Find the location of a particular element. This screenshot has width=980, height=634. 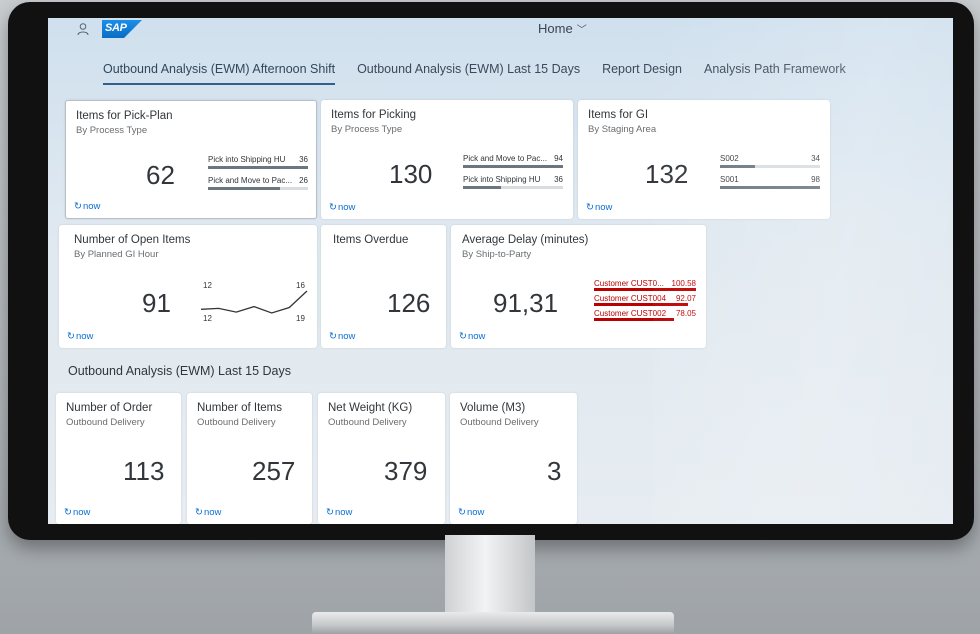

bar-value: 92.07 is located at coordinates (685, 298).